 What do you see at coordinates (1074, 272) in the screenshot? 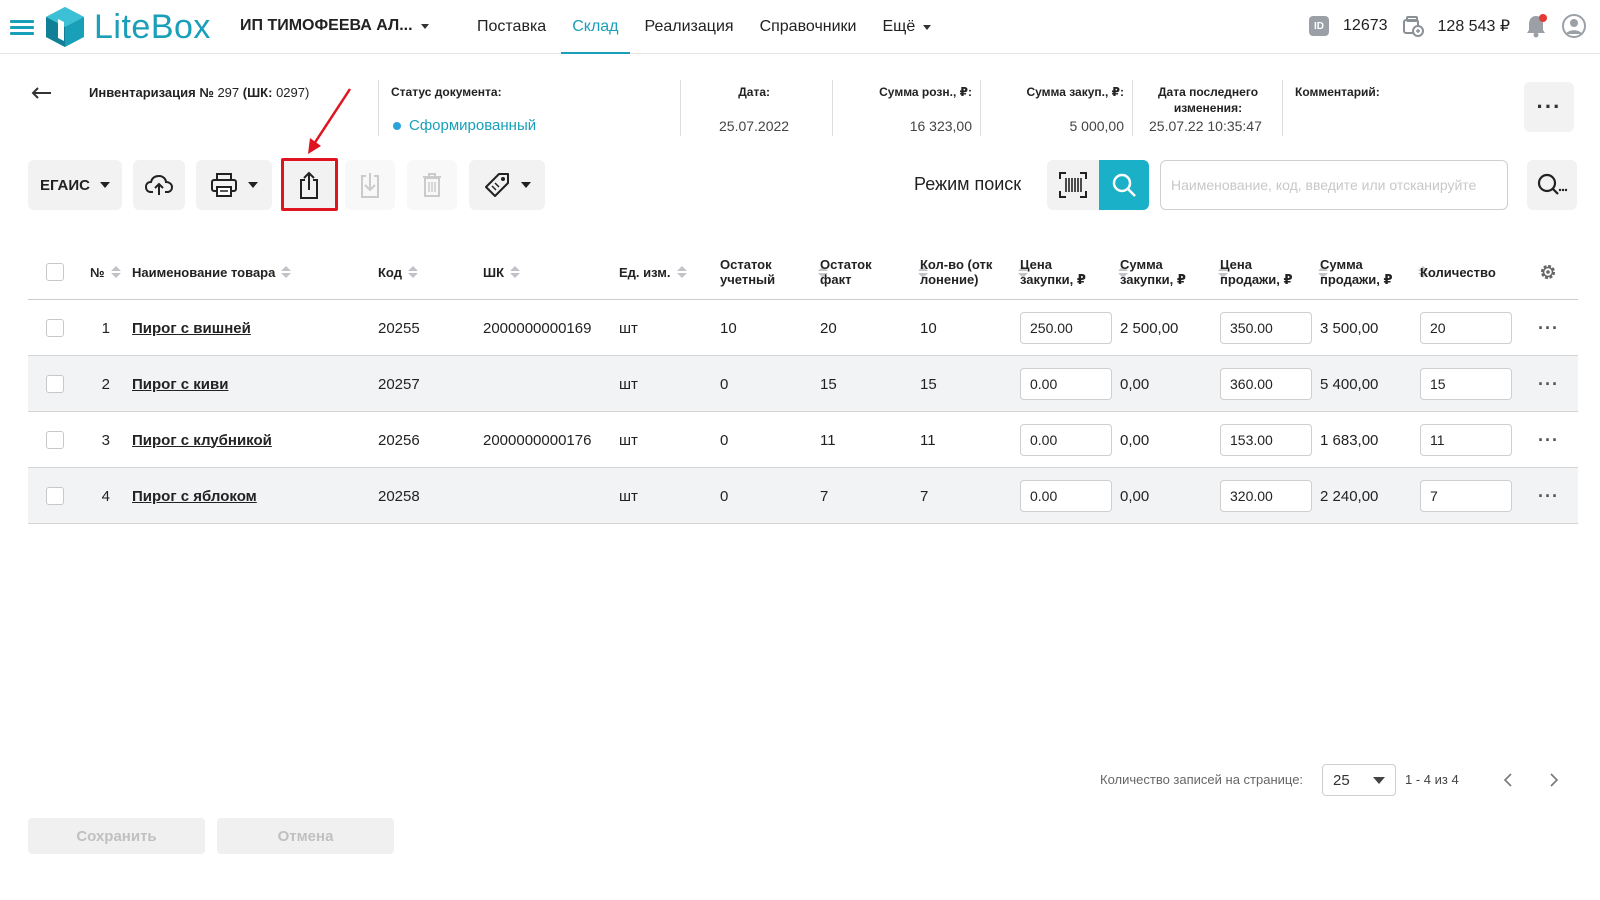
I see `column-header-purchase-price: Цена закупки, ₽` at bounding box center [1074, 272].